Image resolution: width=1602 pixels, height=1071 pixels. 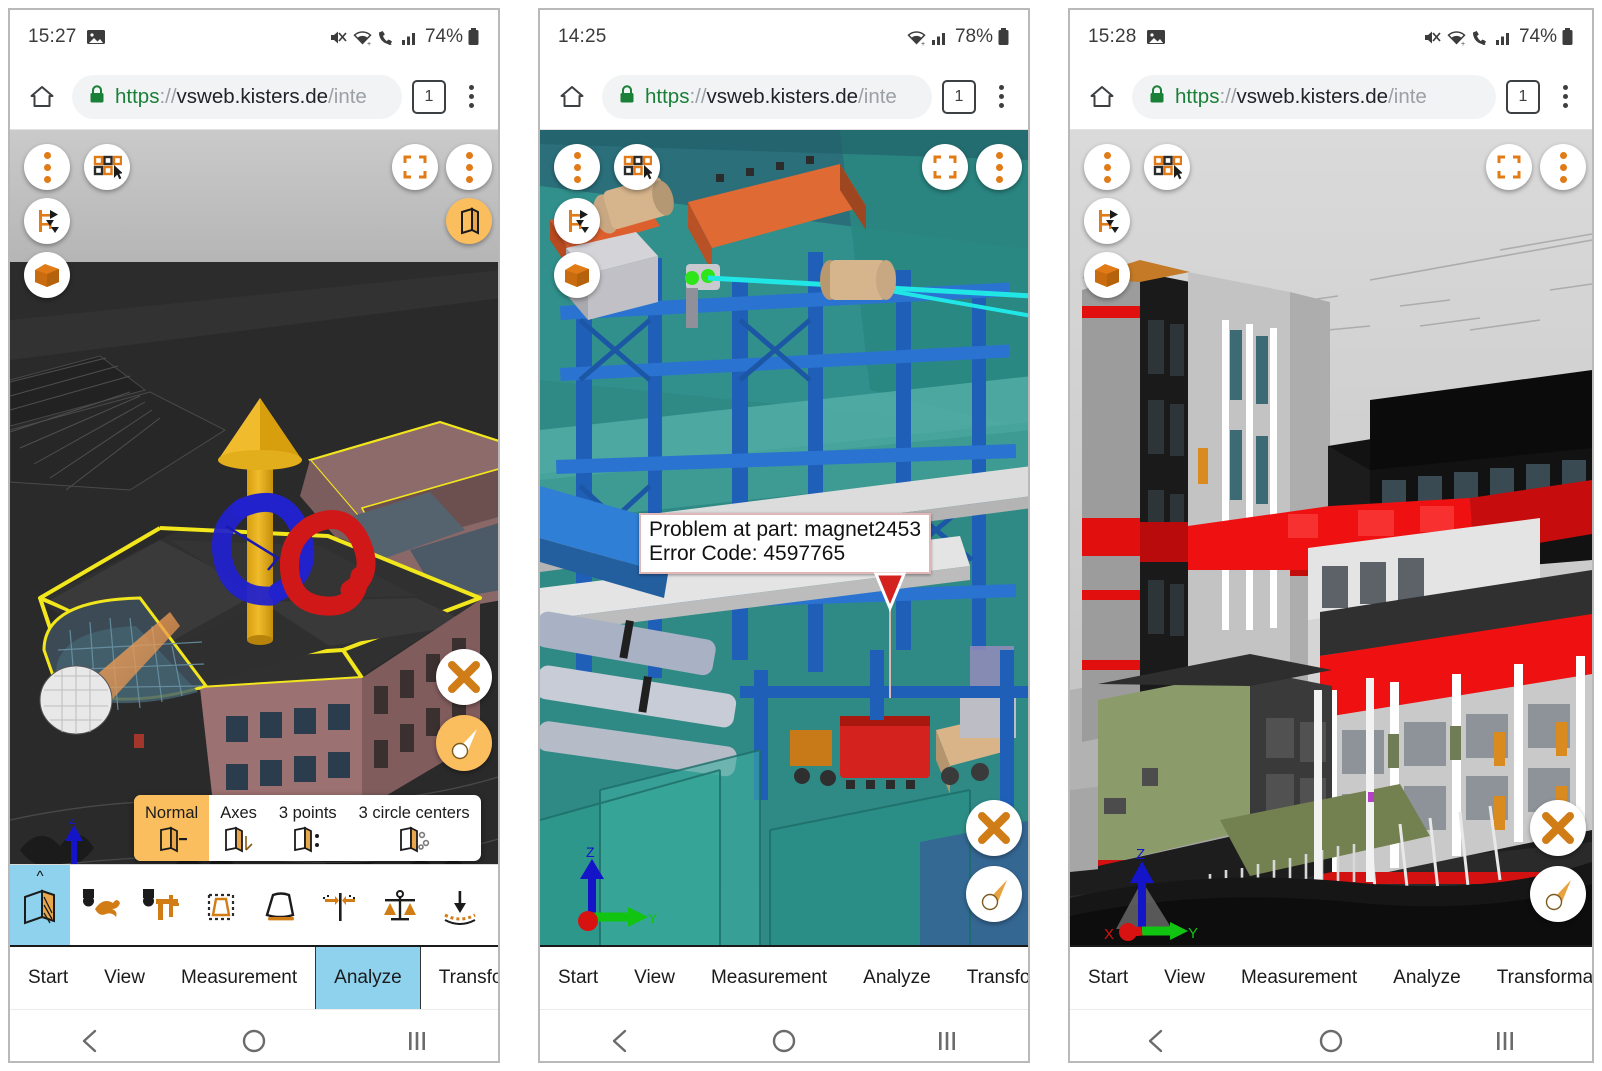 I want to click on analyze-tool-toolbar: ^, so click(x=254, y=904).